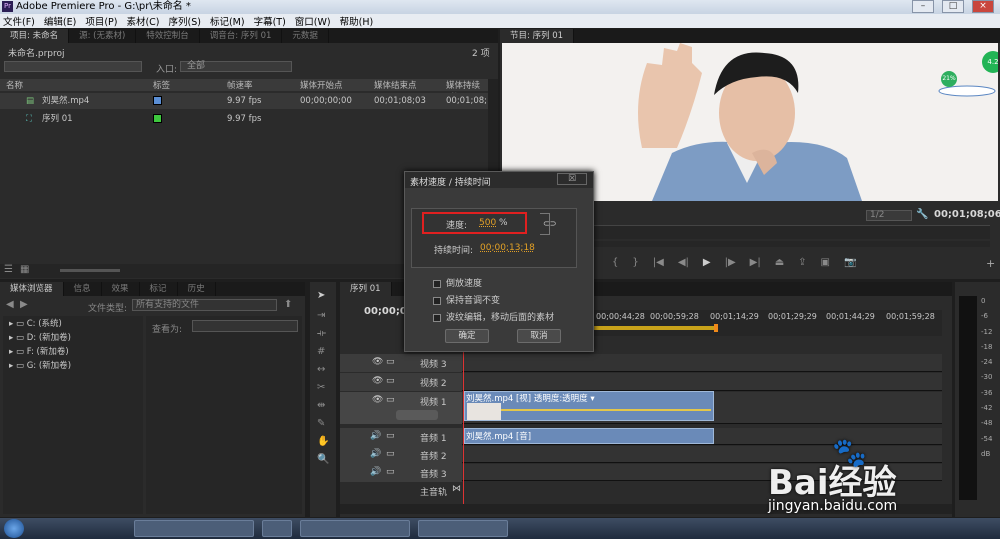 The width and height of the screenshot is (1000, 539). What do you see at coordinates (730, 264) in the screenshot?
I see `step-forward-icon: |▶` at bounding box center [730, 264].